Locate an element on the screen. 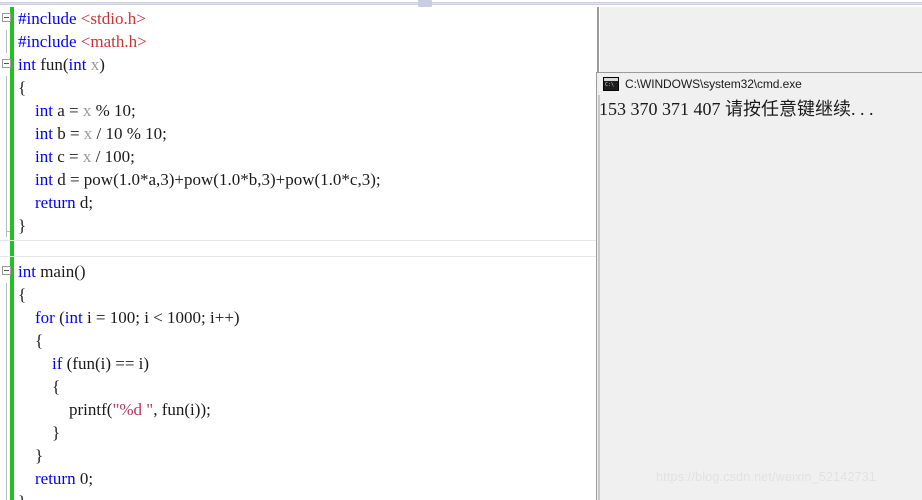 The width and height of the screenshot is (922, 500). code-token-plain: , fun(i)); is located at coordinates (182, 409).